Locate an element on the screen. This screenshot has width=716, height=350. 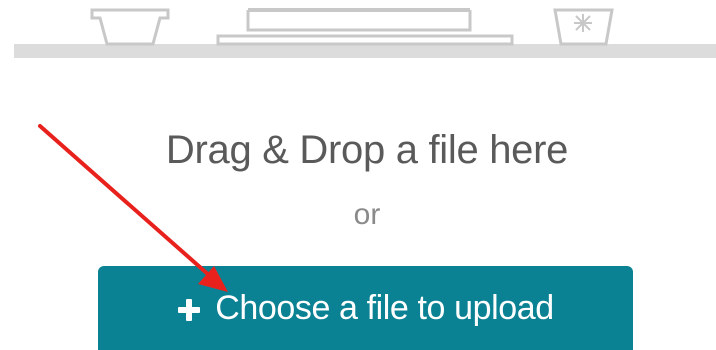
upload-illustration is located at coordinates (365, 33).